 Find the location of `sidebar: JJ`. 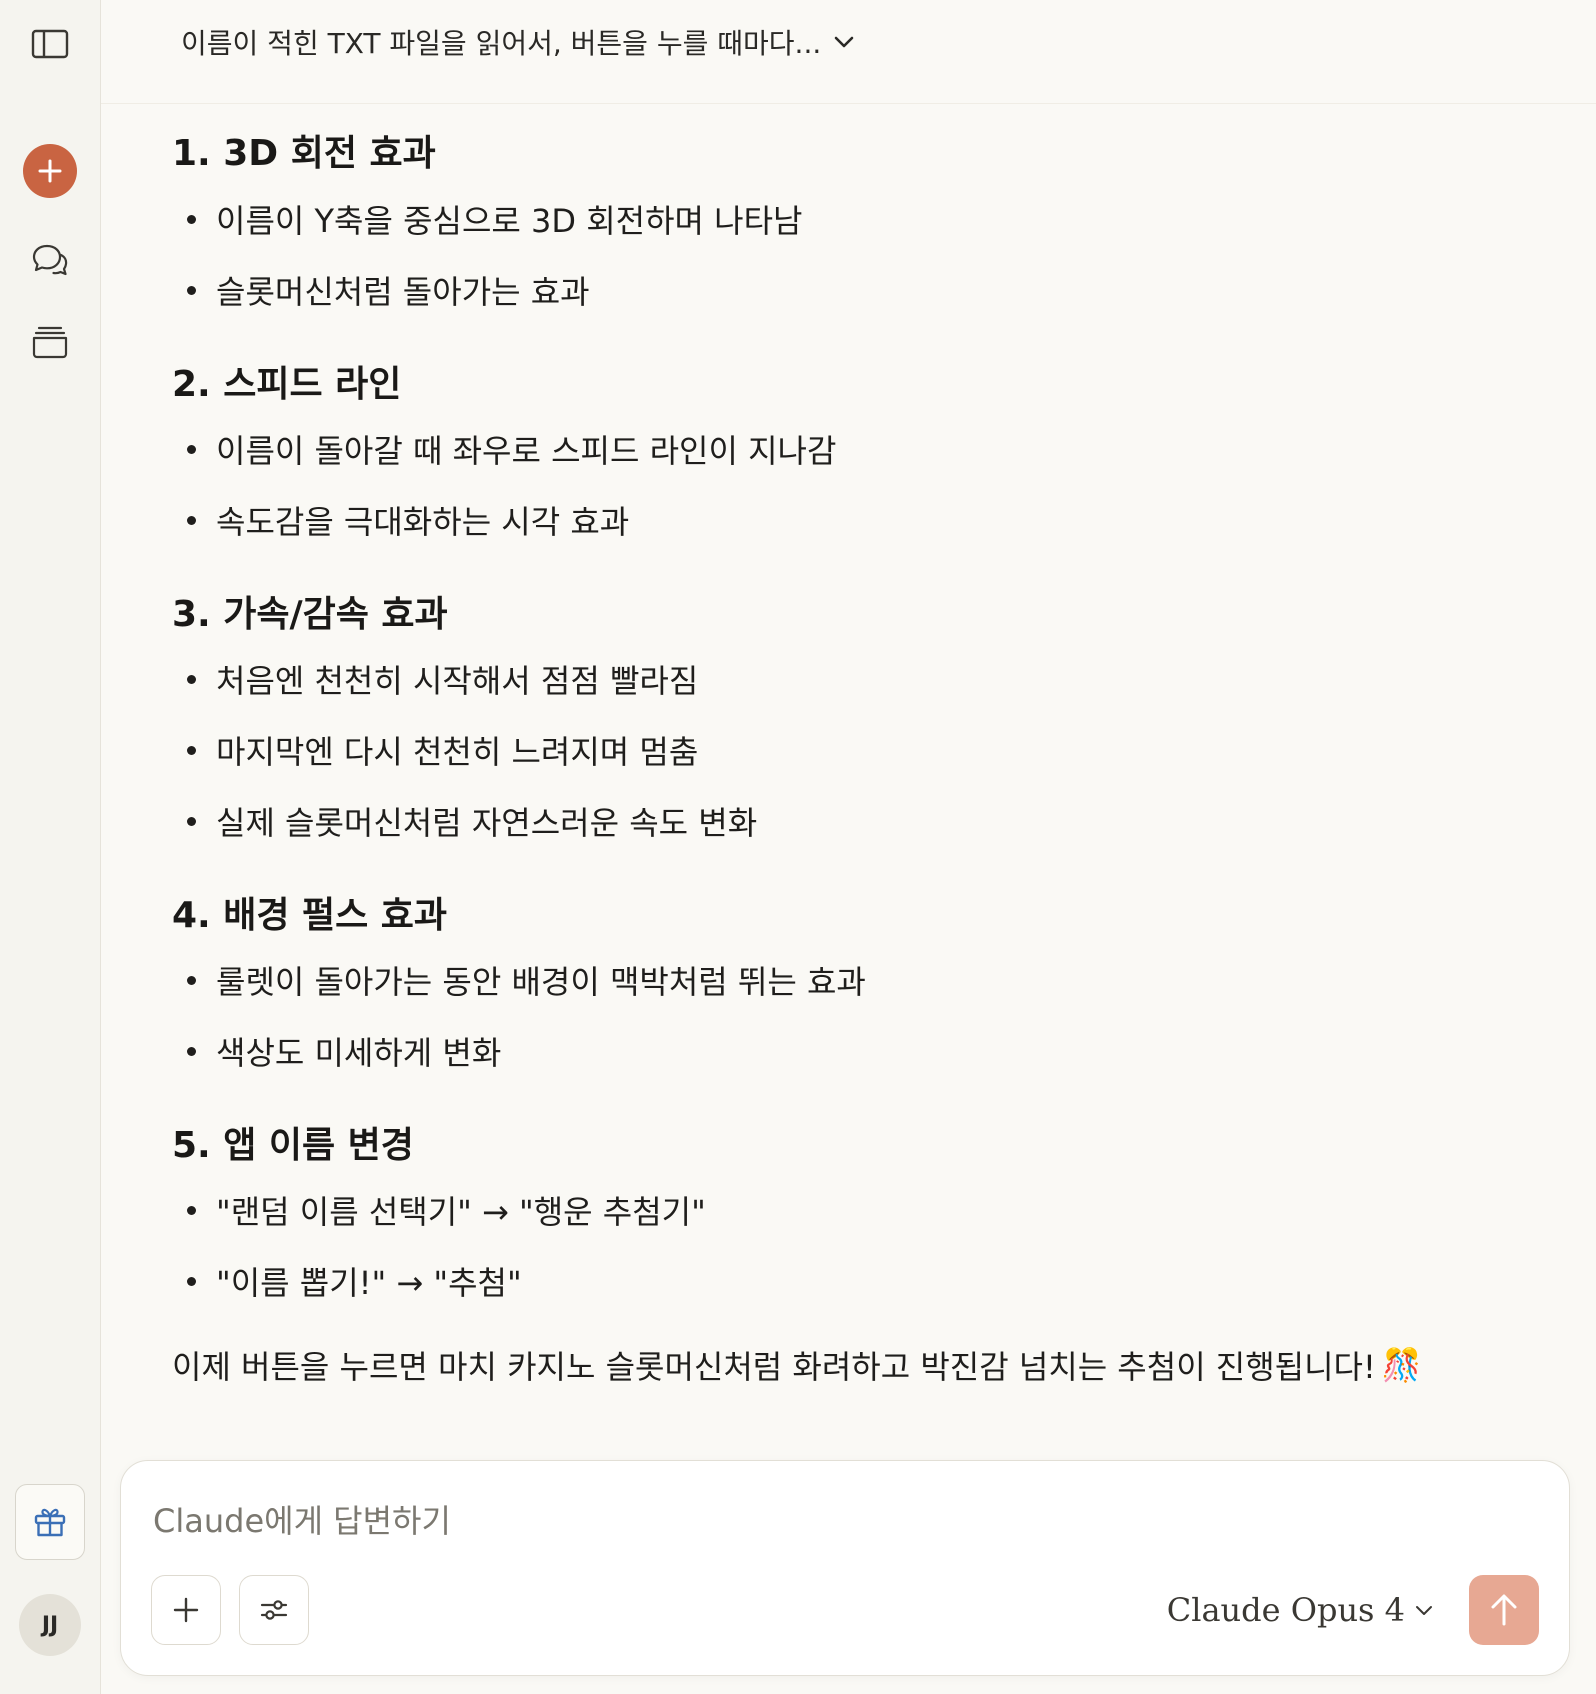

sidebar: JJ is located at coordinates (50, 847).